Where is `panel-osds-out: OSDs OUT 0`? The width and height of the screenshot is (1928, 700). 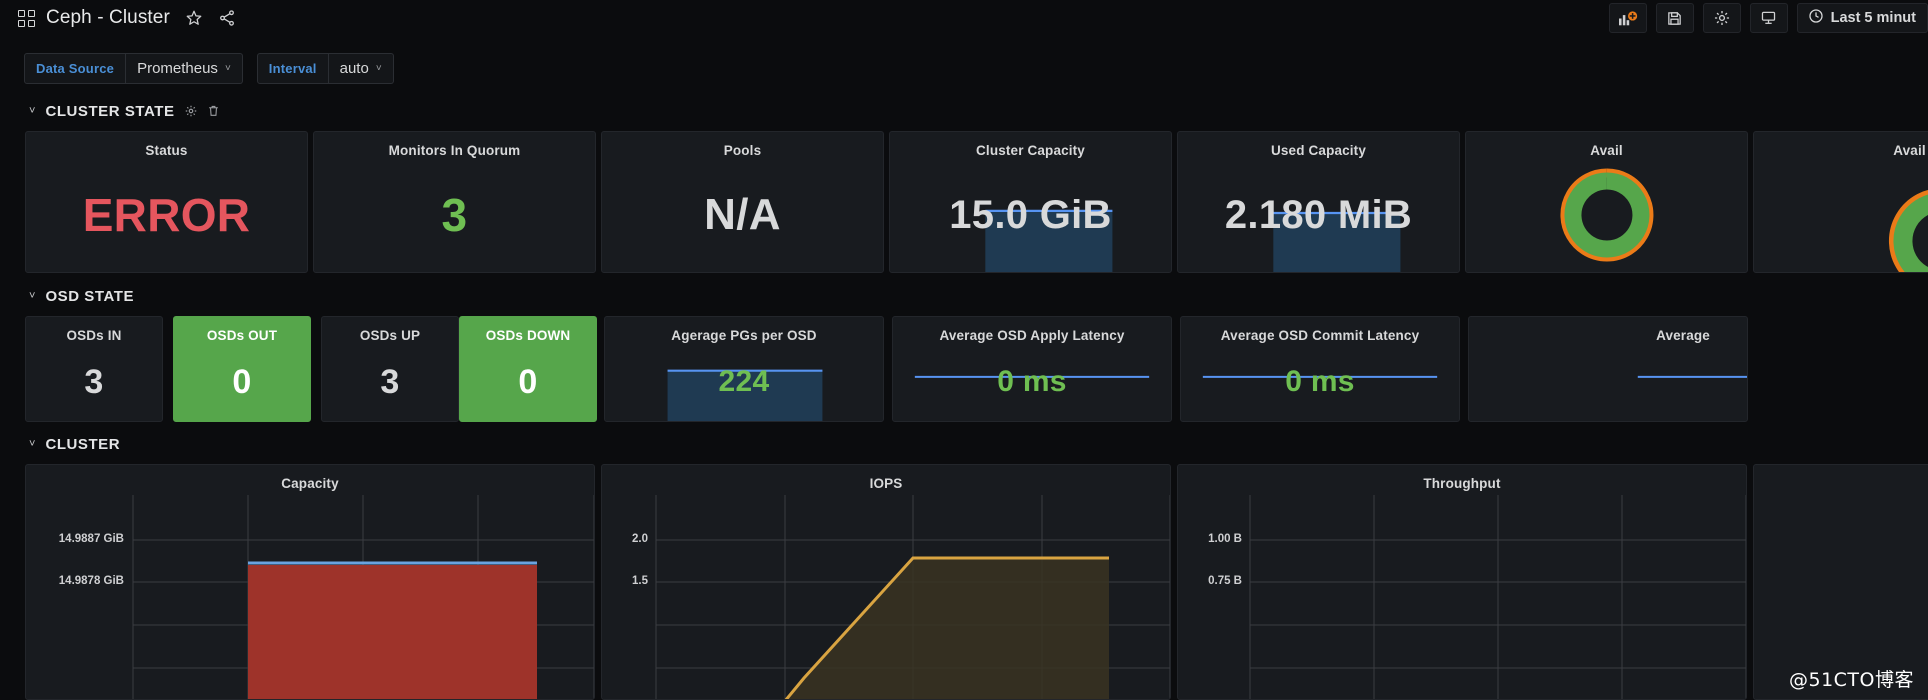
panel-osds-out: OSDs OUT 0 is located at coordinates (242, 369).